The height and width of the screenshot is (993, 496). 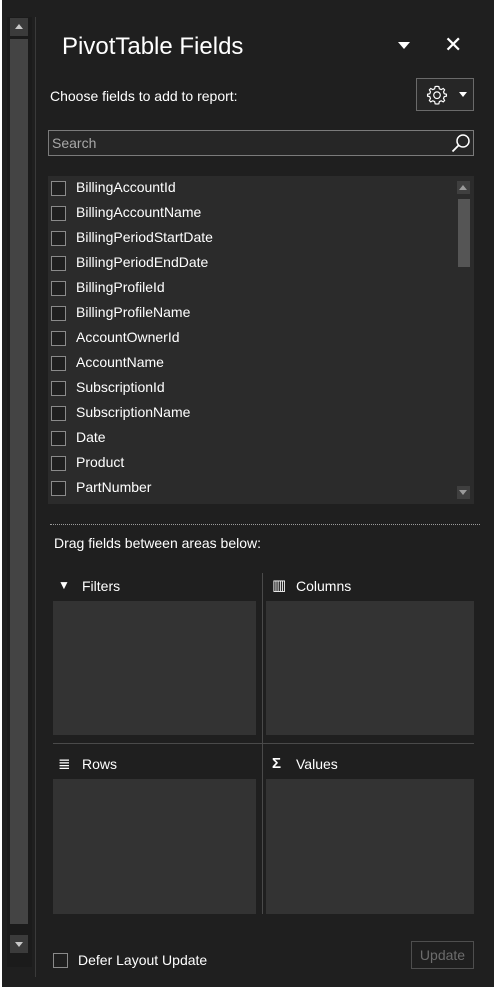 I want to click on left-scrollbar, so click(x=19, y=492).